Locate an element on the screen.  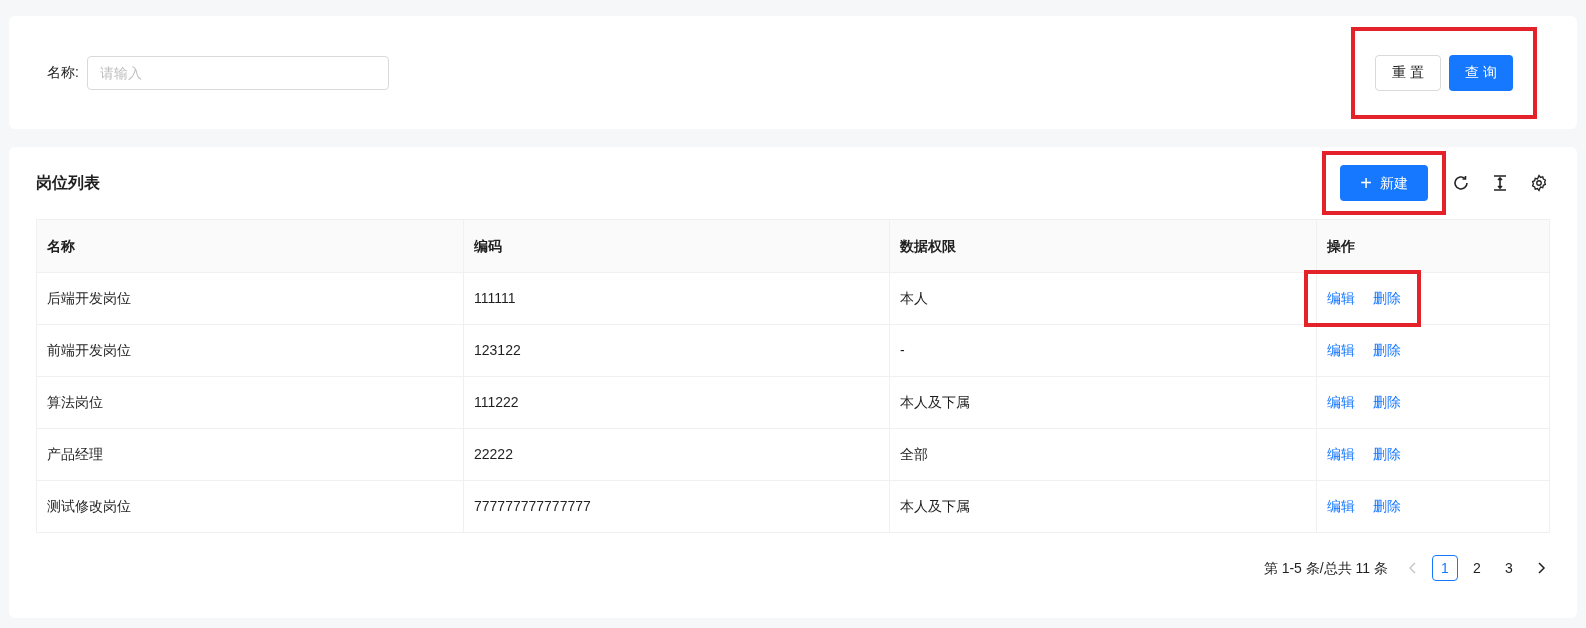
row-height-icon is located at coordinates (1500, 183).